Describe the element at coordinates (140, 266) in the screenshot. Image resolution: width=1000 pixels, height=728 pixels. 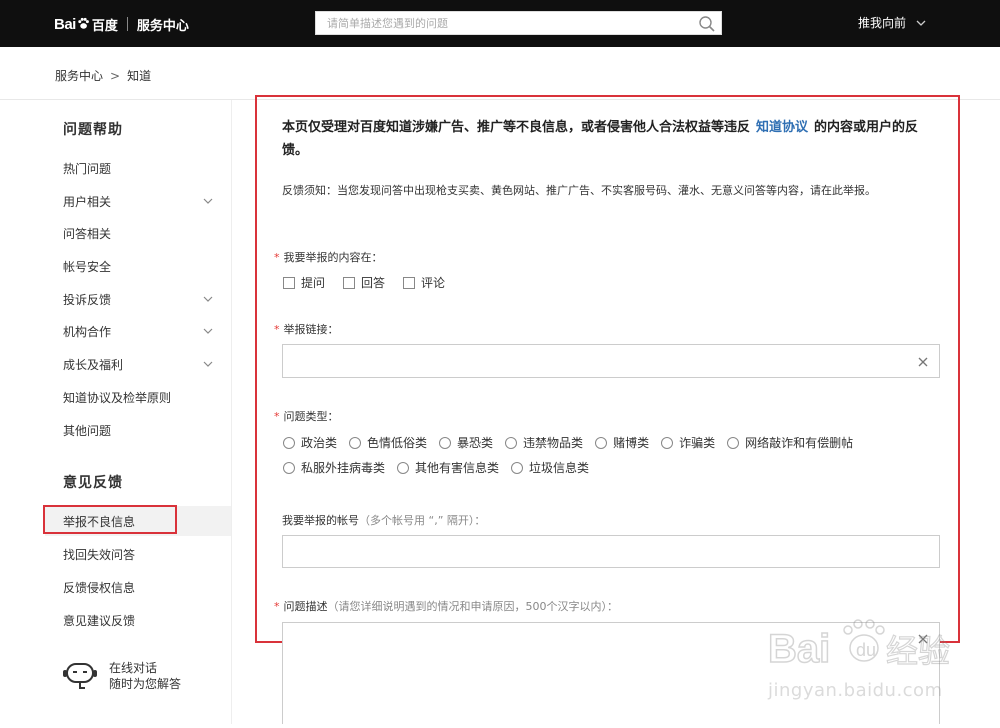
I see `sidebar-item-account-security: 帐号安全` at that location.